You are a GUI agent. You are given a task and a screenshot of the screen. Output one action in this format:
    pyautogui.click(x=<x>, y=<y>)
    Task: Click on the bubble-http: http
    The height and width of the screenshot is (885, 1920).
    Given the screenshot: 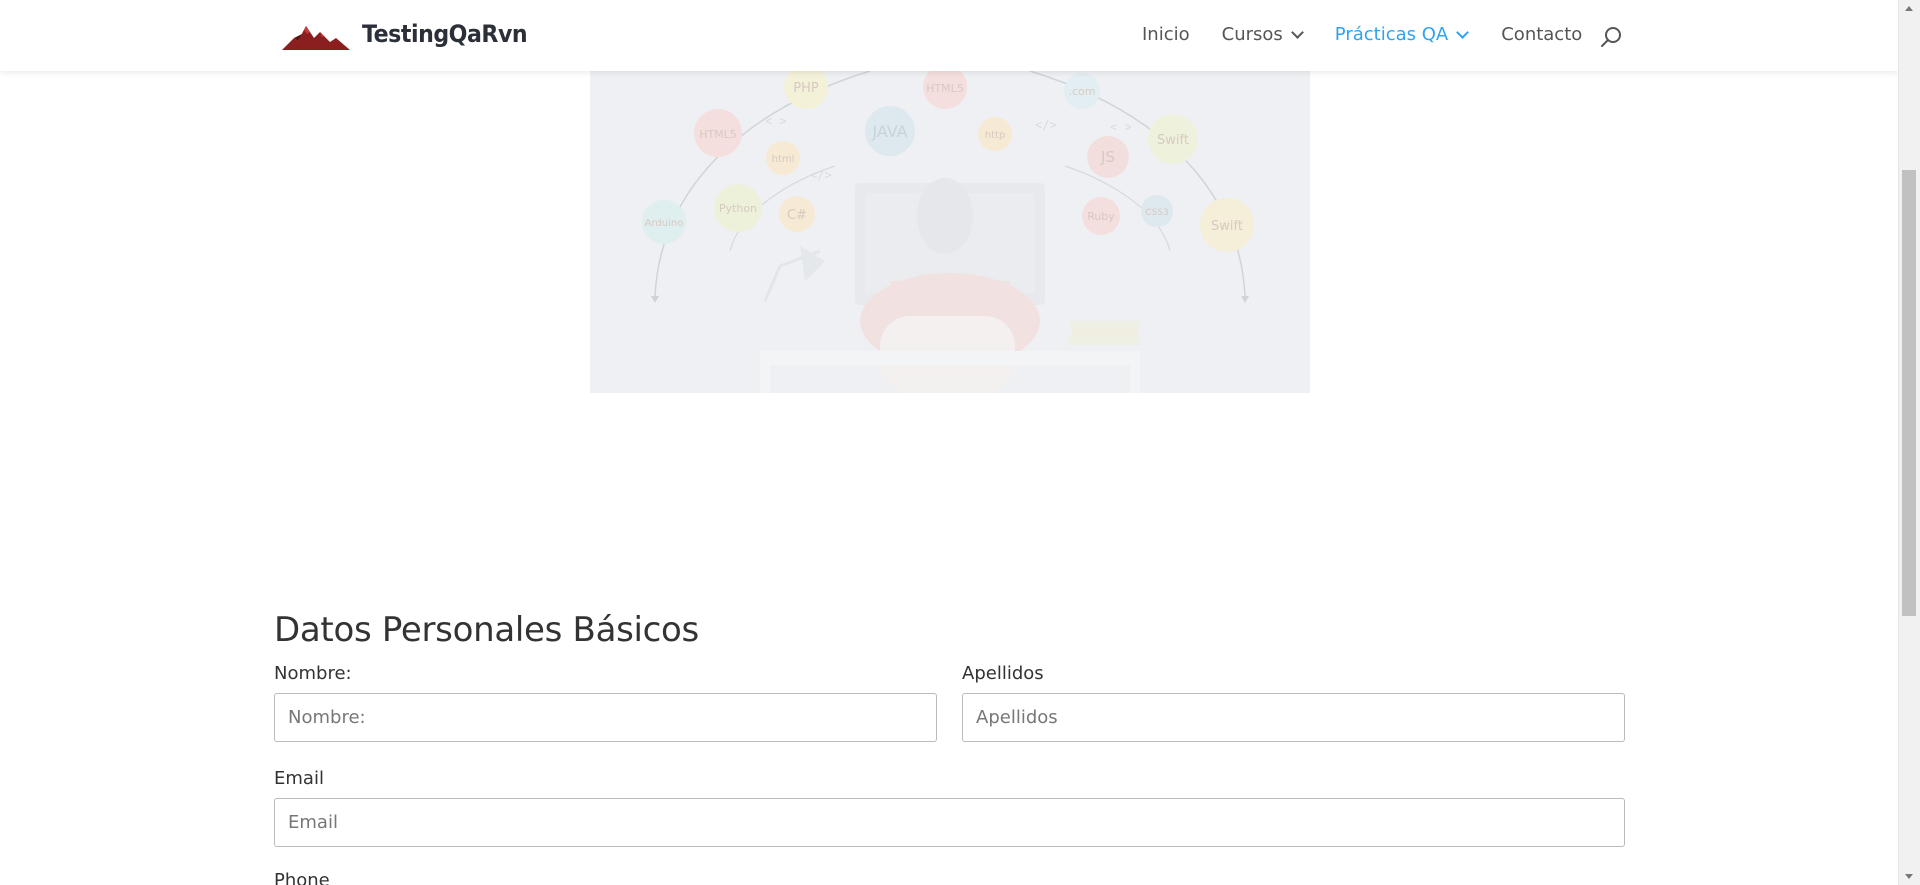 What is the action you would take?
    pyautogui.click(x=995, y=134)
    